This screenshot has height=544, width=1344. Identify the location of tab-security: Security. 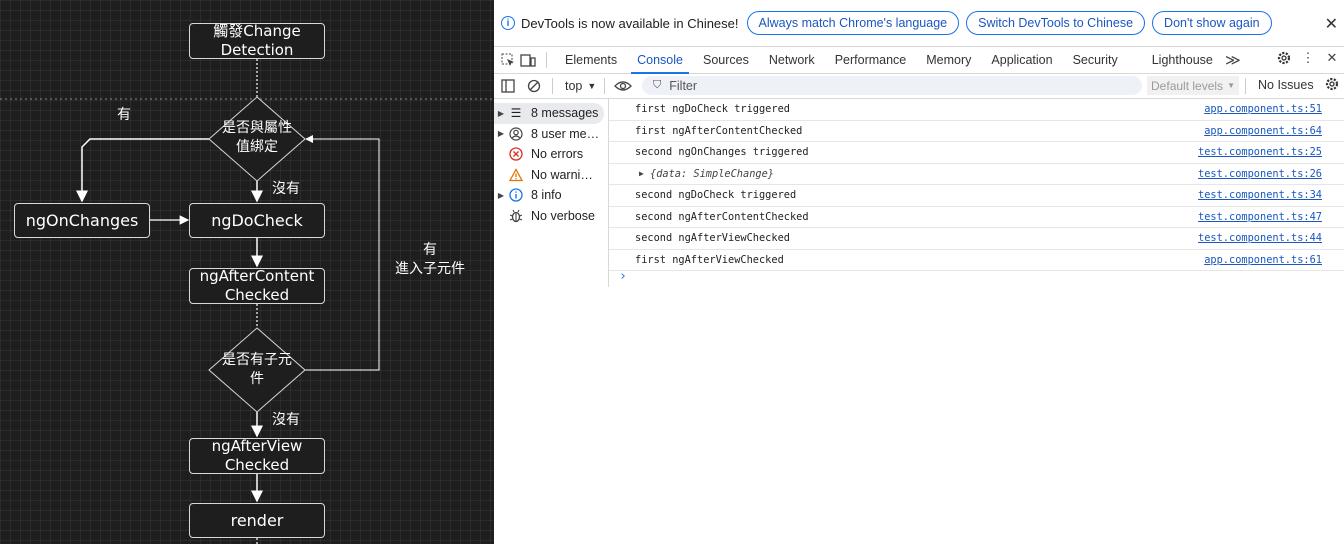
(1095, 60).